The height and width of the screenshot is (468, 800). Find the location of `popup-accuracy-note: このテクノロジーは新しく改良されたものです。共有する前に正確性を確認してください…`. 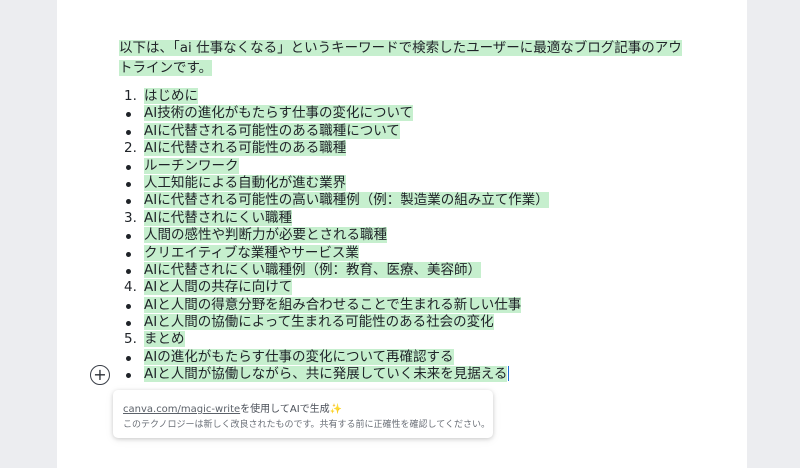

popup-accuracy-note: このテクノロジーは新しく改良されたものです。共有する前に正確性を確認してください… is located at coordinates (307, 425).